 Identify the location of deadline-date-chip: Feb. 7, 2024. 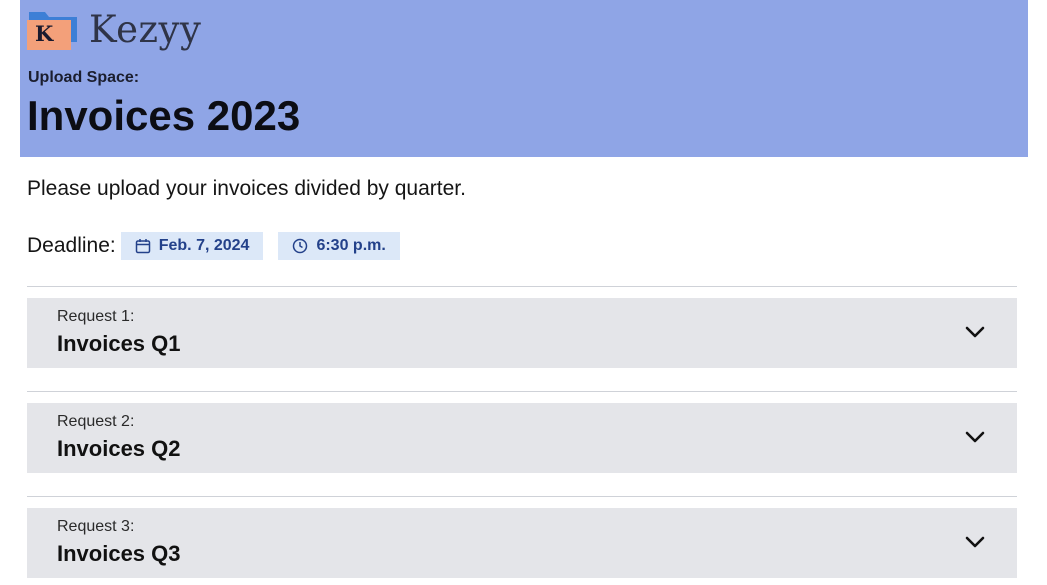
(192, 246).